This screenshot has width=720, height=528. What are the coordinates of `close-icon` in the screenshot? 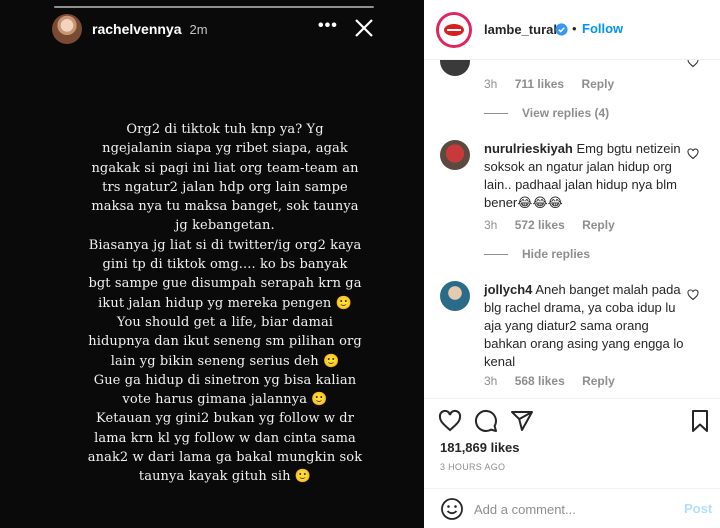 It's located at (364, 28).